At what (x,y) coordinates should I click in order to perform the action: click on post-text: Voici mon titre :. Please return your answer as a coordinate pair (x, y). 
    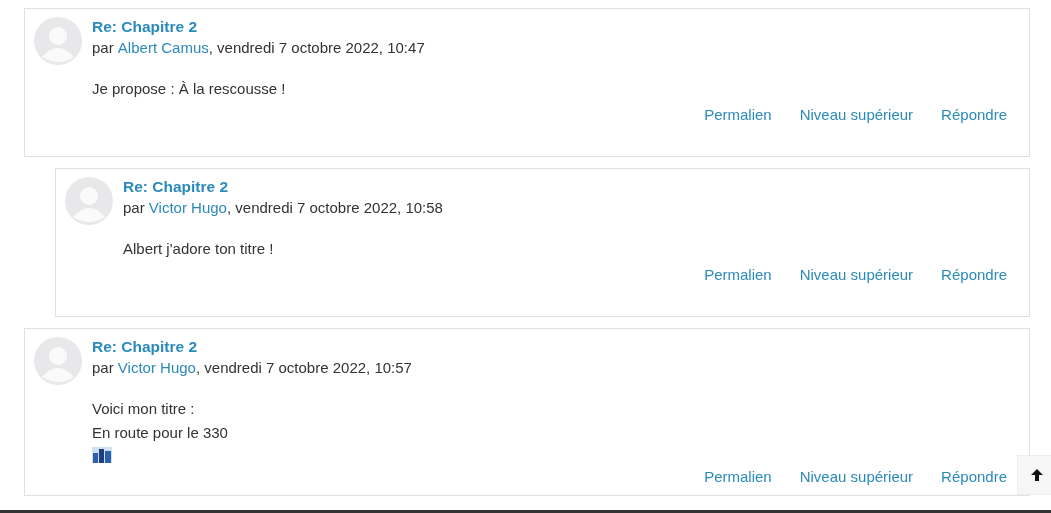
    Looking at the image, I should click on (144, 409).